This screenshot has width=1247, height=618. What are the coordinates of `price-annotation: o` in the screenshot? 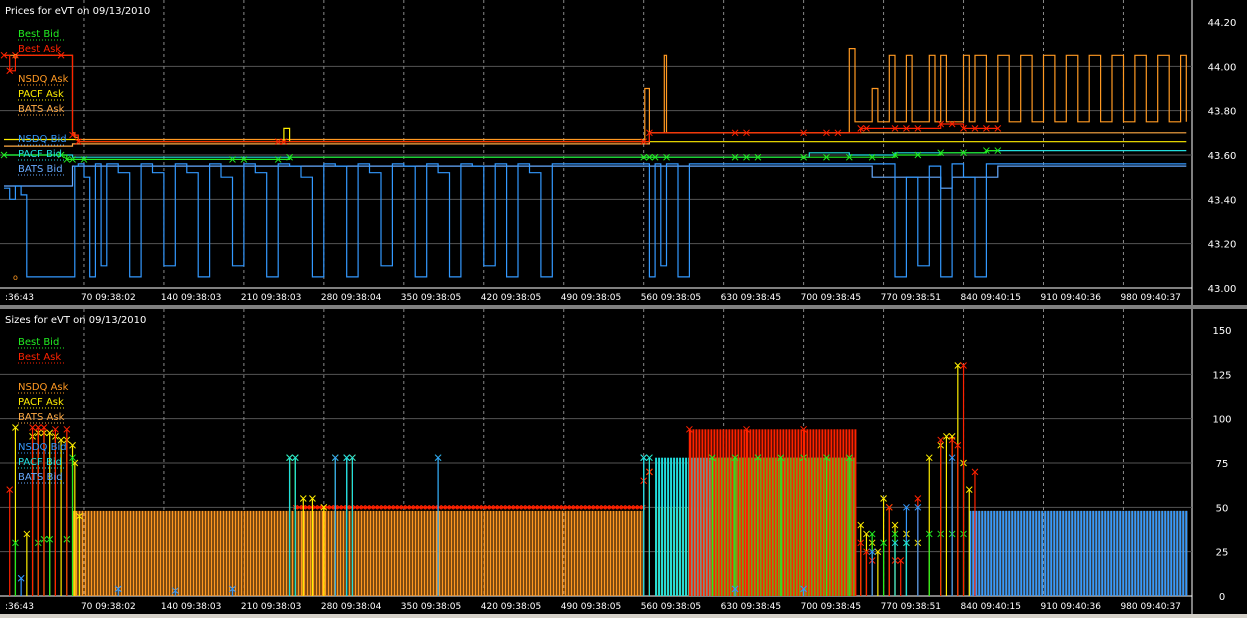 It's located at (15, 277).